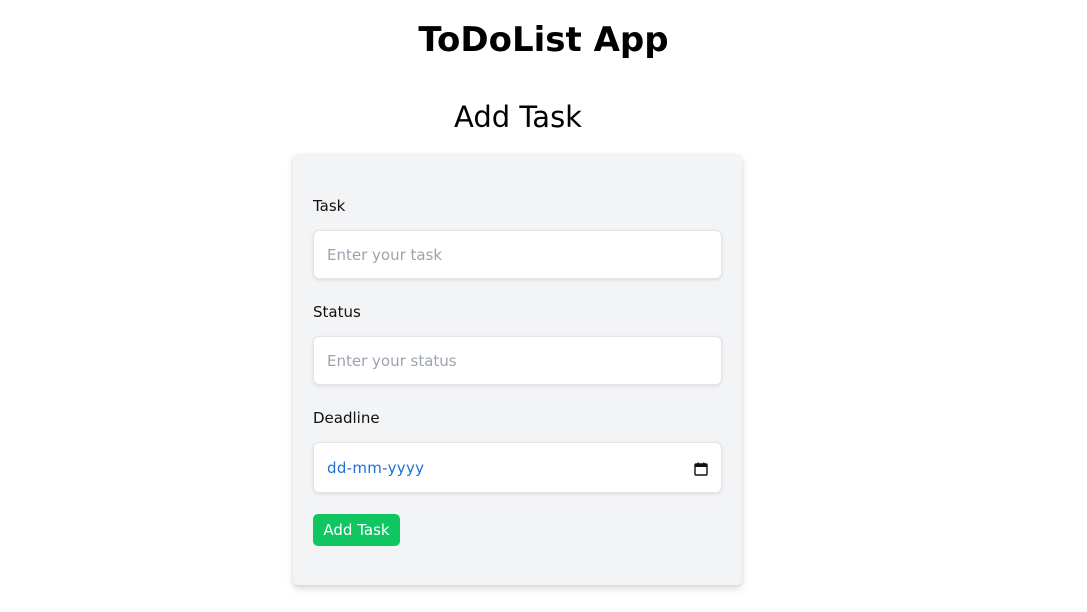 Image resolution: width=1087 pixels, height=612 pixels. I want to click on deadline-date-input: dd-mm-yyyy, so click(517, 467).